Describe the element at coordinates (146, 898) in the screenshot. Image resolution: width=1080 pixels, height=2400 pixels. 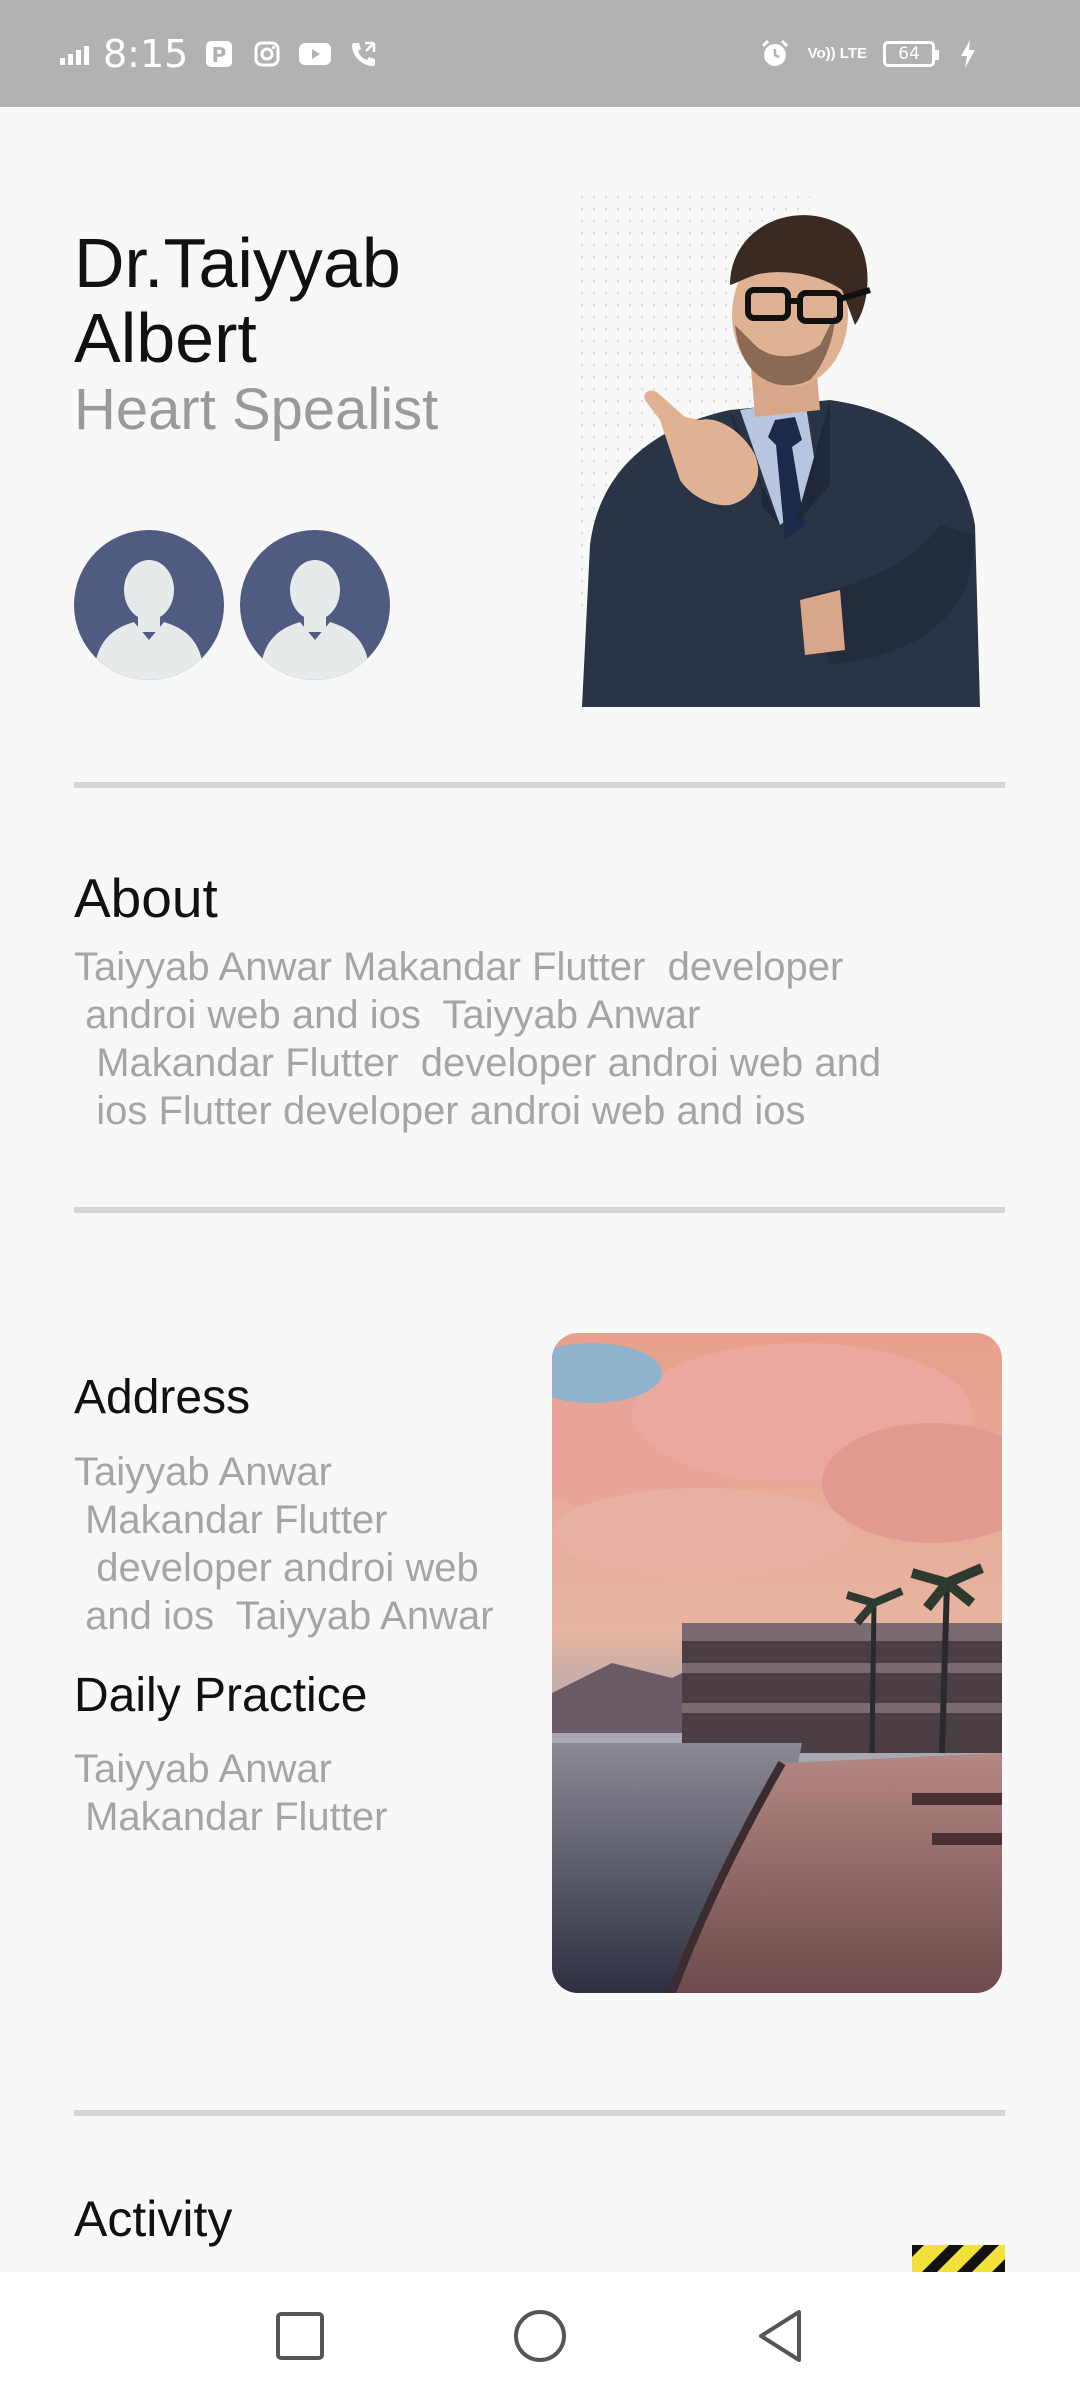
I see `about-title: About` at that location.